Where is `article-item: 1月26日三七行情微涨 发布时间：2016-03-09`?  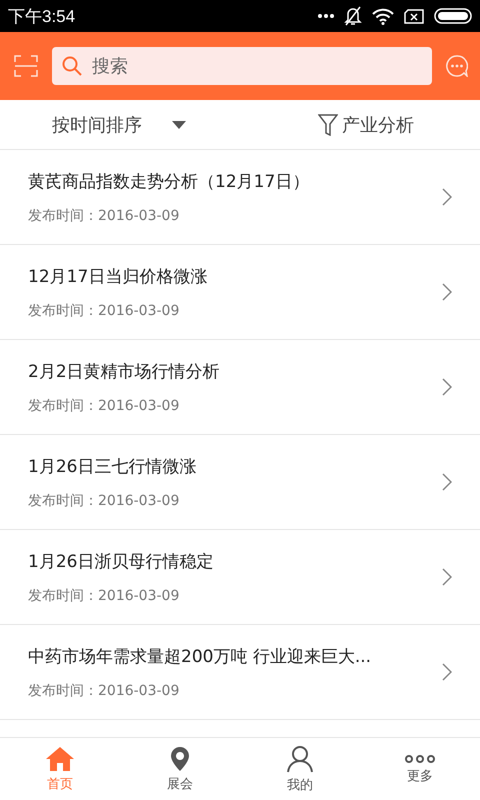 article-item: 1月26日三七行情微涨 发布时间：2016-03-09 is located at coordinates (240, 482).